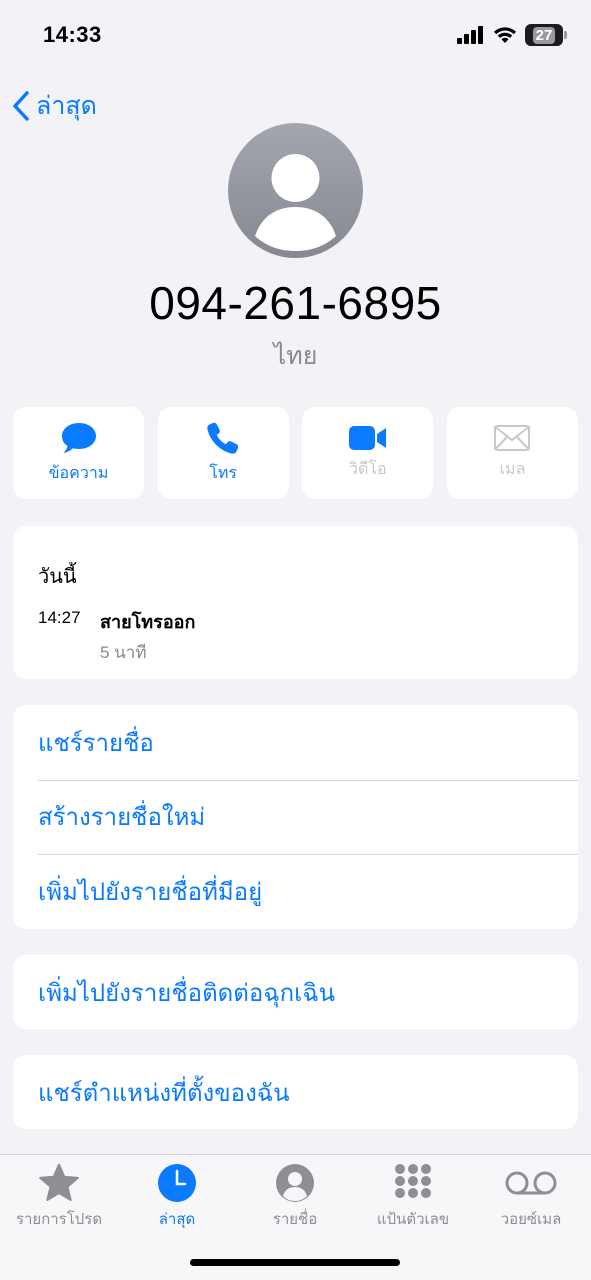 The image size is (591, 1280). I want to click on chevron-left-icon, so click(21, 106).